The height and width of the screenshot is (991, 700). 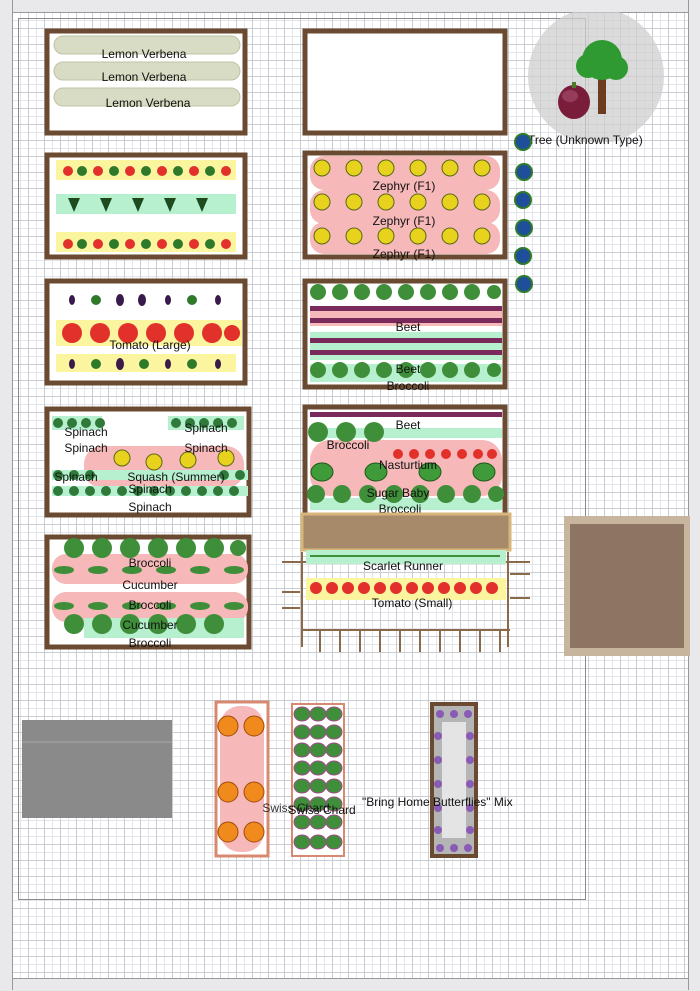 I want to click on bed-11-content, so click(x=242, y=779).